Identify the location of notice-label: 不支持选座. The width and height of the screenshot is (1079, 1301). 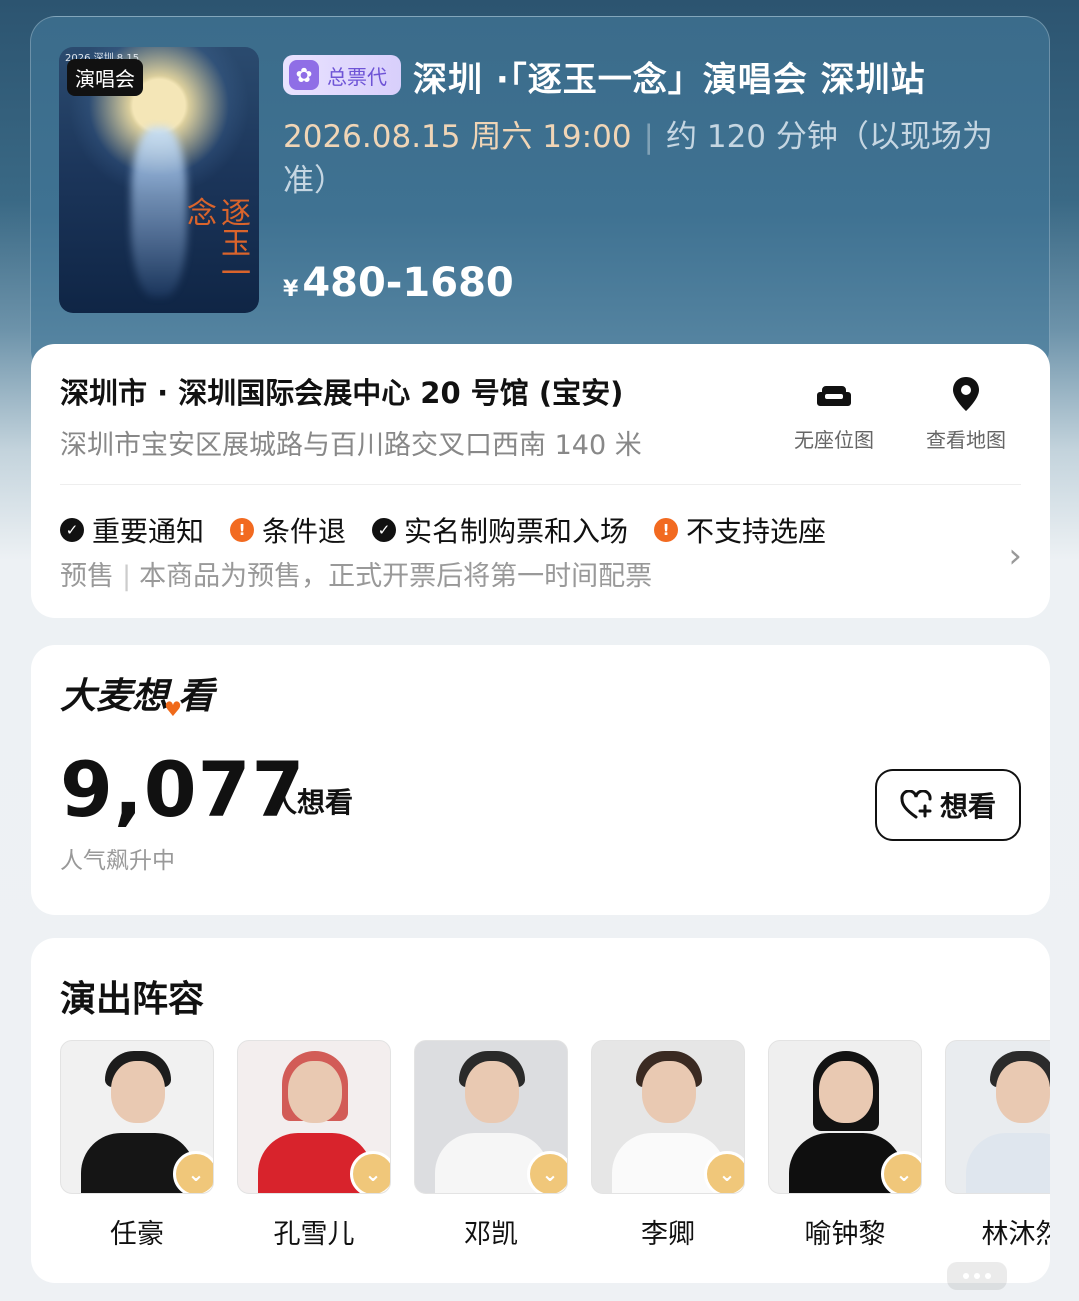
(756, 531).